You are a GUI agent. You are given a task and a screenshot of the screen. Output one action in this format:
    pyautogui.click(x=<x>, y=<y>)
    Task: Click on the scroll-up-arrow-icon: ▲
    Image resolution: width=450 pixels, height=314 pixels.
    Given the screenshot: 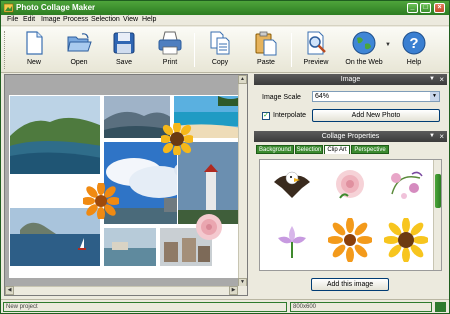 What is the action you would take?
    pyautogui.click(x=242, y=79)
    